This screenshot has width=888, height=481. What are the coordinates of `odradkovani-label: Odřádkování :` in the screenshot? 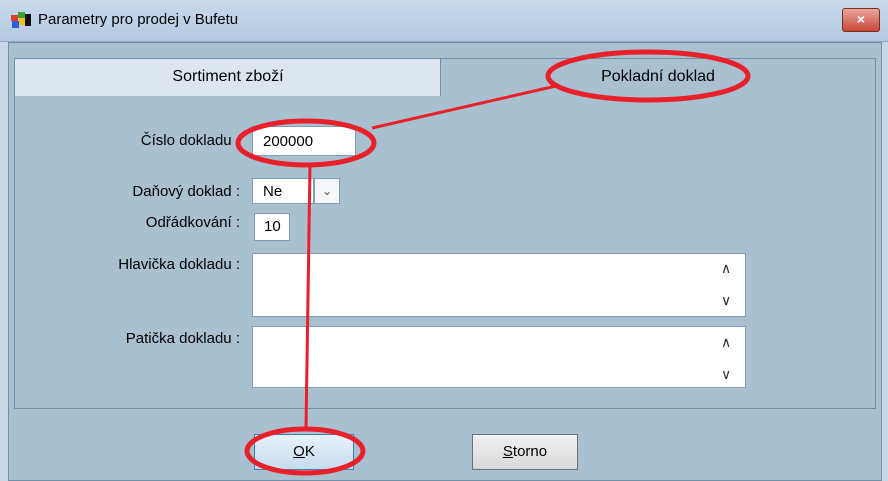 It's located at (192, 222).